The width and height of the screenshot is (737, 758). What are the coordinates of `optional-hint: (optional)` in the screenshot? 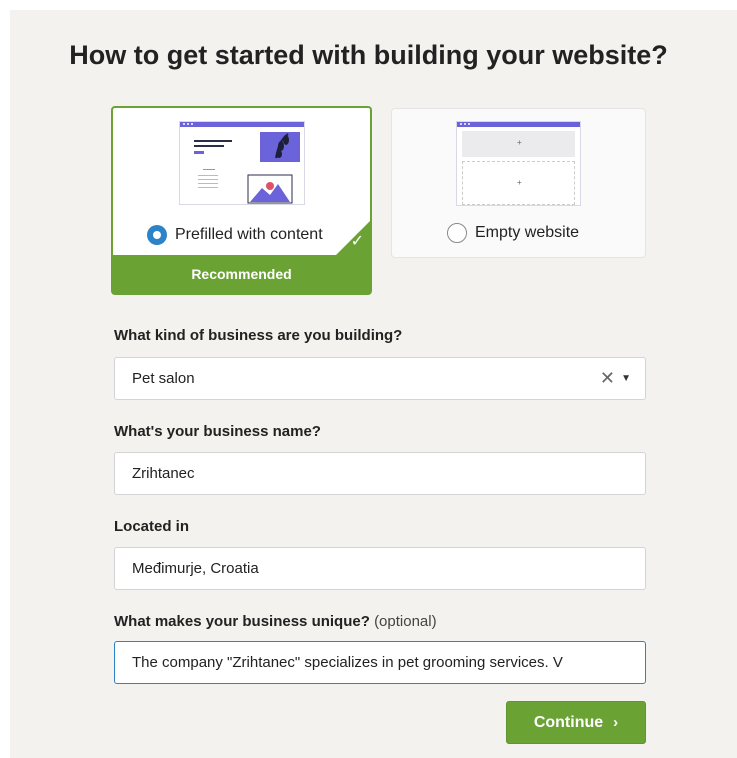 It's located at (405, 621).